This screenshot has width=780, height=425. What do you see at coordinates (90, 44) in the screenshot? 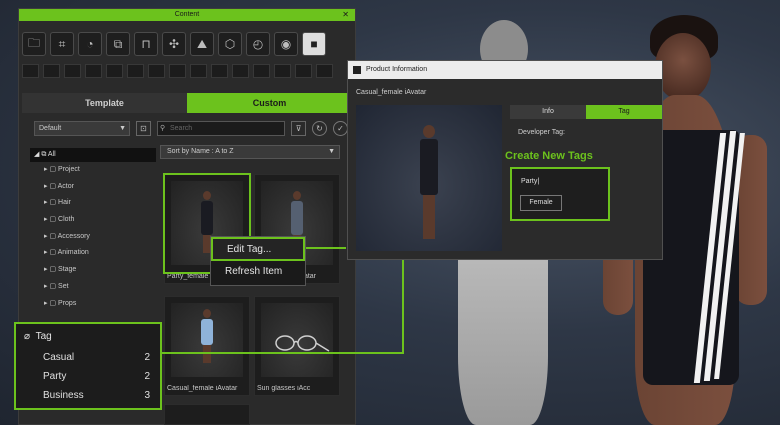
I see `head-icon: ◔` at bounding box center [90, 44].